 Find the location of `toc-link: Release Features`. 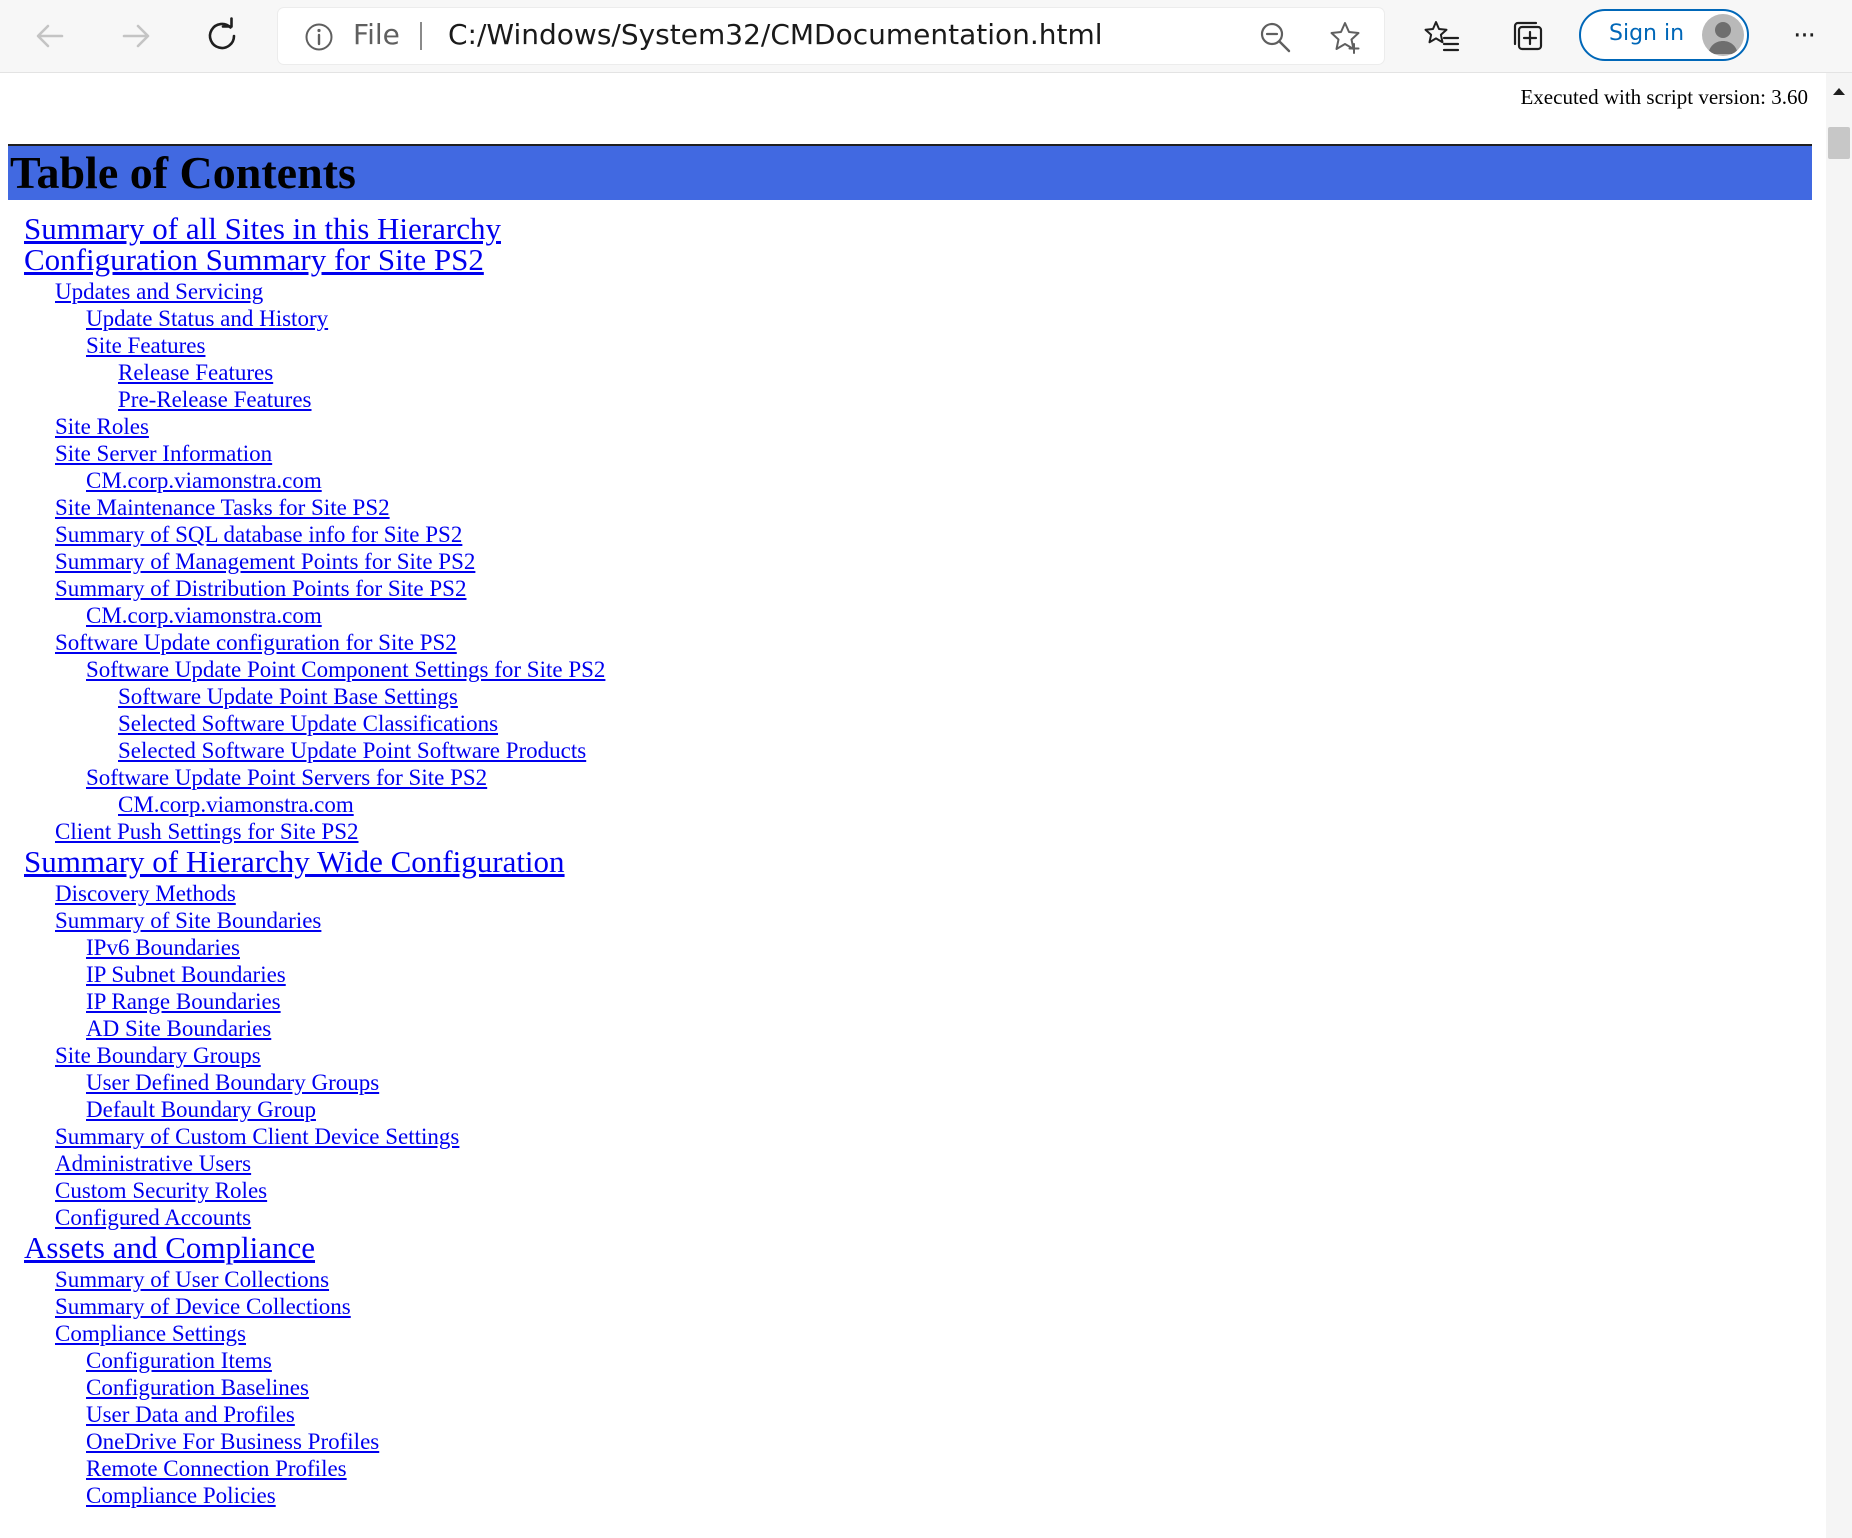

toc-link: Release Features is located at coordinates (195, 372).